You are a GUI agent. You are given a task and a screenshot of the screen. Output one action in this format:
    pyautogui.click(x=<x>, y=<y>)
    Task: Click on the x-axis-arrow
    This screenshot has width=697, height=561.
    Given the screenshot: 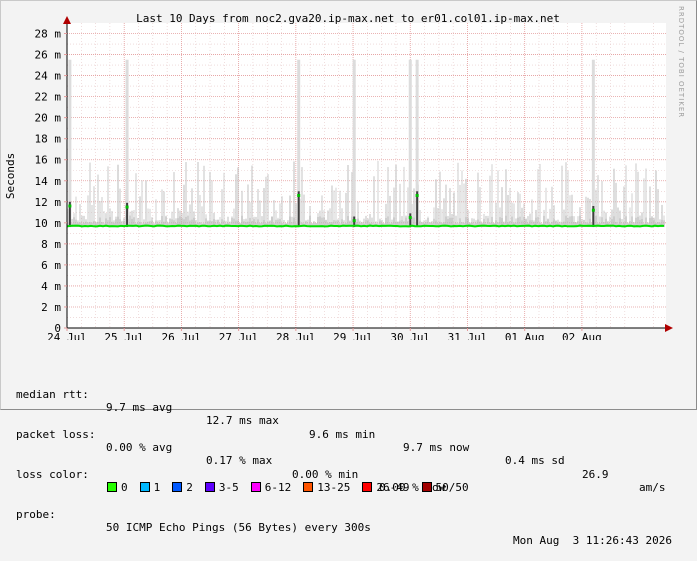 What is the action you would take?
    pyautogui.click(x=669, y=328)
    